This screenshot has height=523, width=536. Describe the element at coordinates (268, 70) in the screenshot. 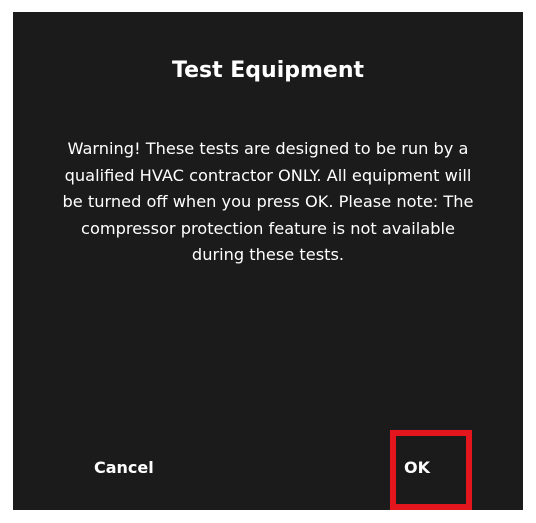

I see `dialog-title: Test Equipment` at that location.